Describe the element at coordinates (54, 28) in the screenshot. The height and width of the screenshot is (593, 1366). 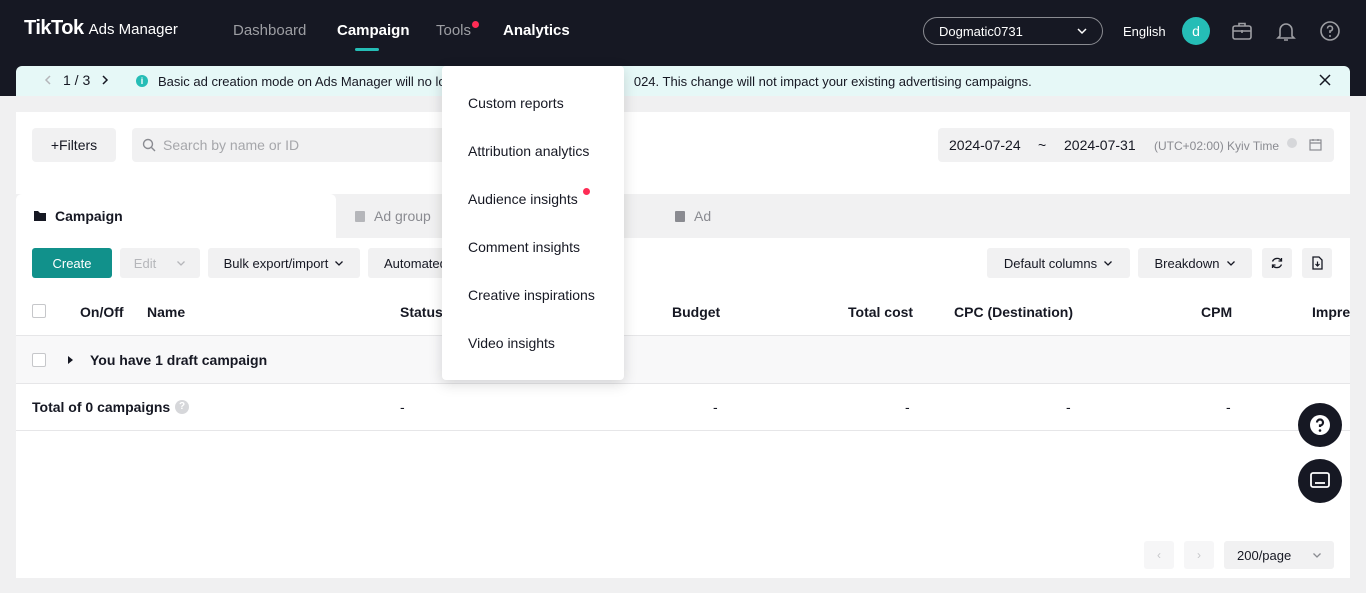
I see `logo-main-text: TikTok` at that location.